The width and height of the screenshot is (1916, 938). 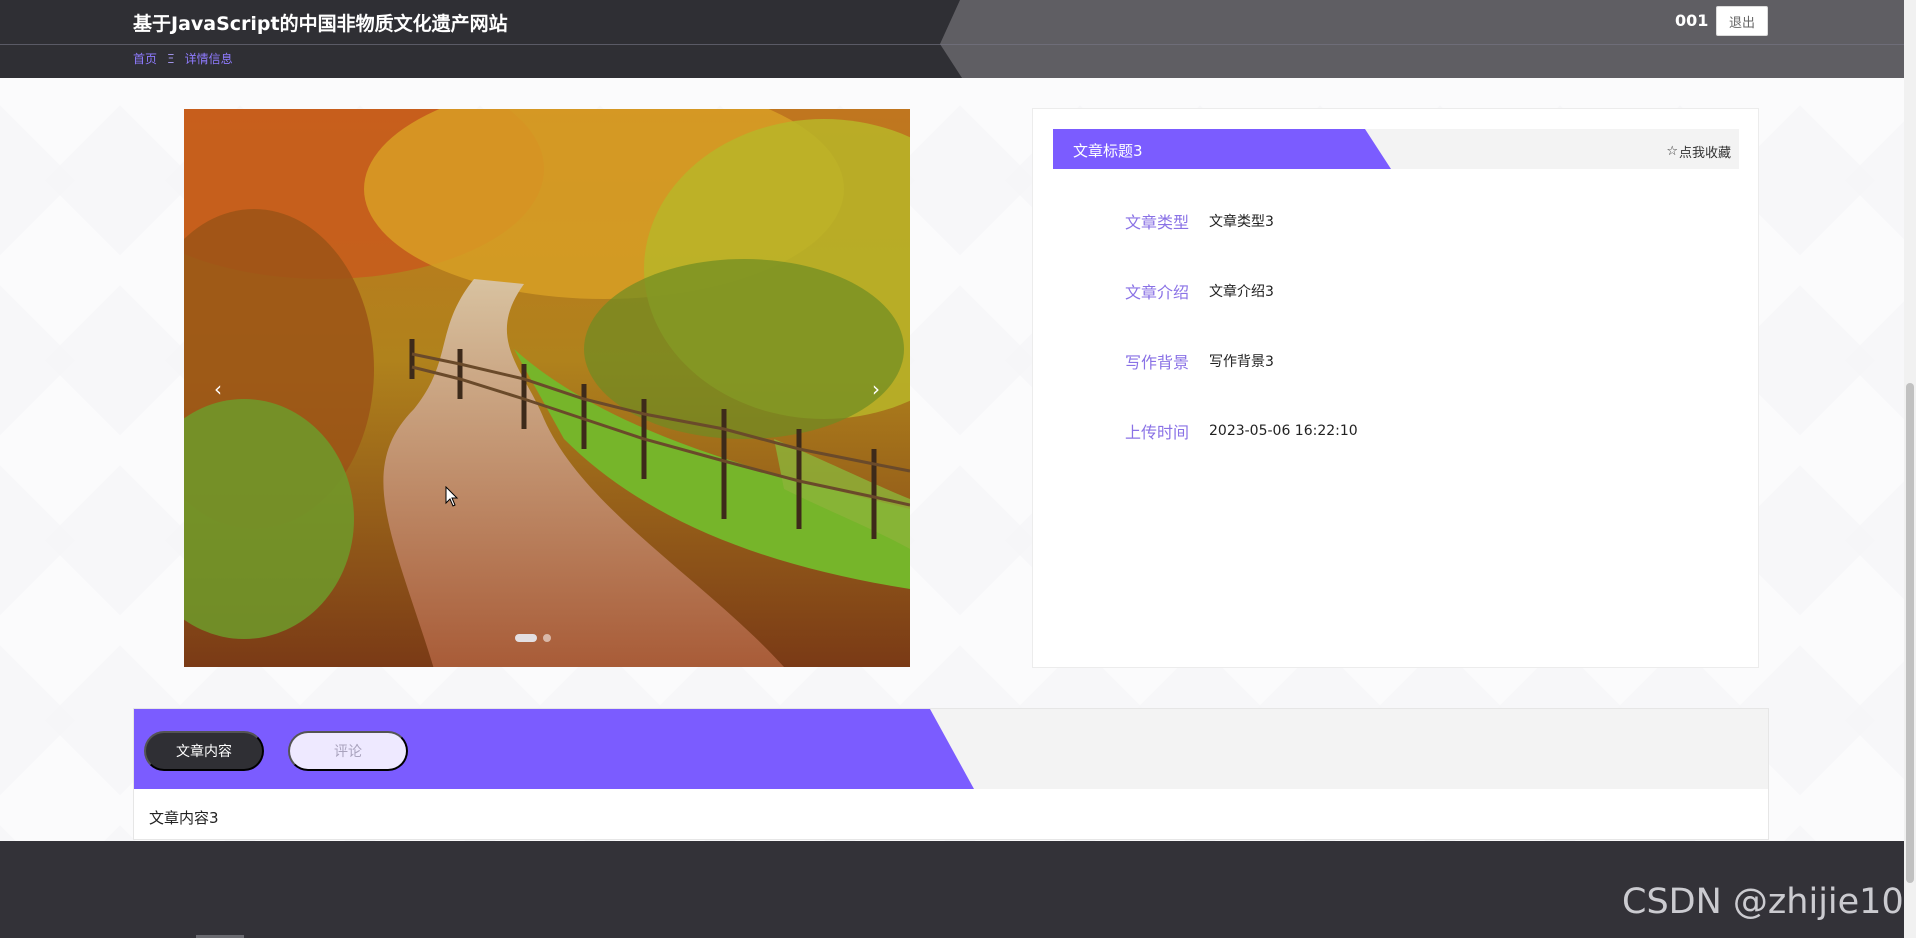 What do you see at coordinates (183, 58) in the screenshot?
I see `breadcrumb: 首页 Ξ 详情信息` at bounding box center [183, 58].